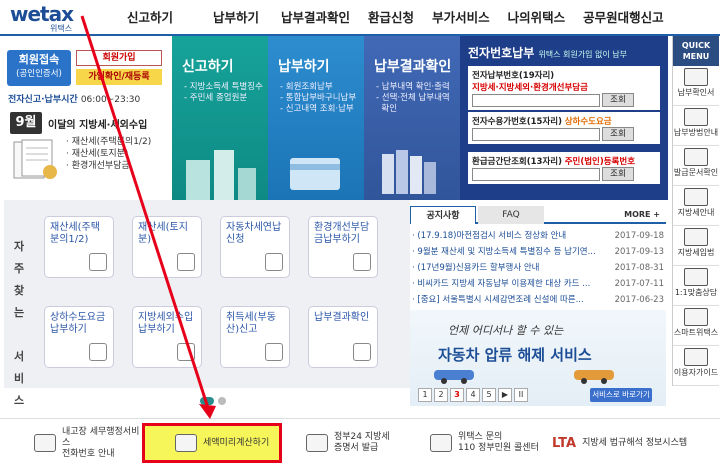 Image resolution: width=720 pixels, height=465 pixels. What do you see at coordinates (119, 77) in the screenshot?
I see `confirm-register-button: 가입확인/재등록` at bounding box center [119, 77].